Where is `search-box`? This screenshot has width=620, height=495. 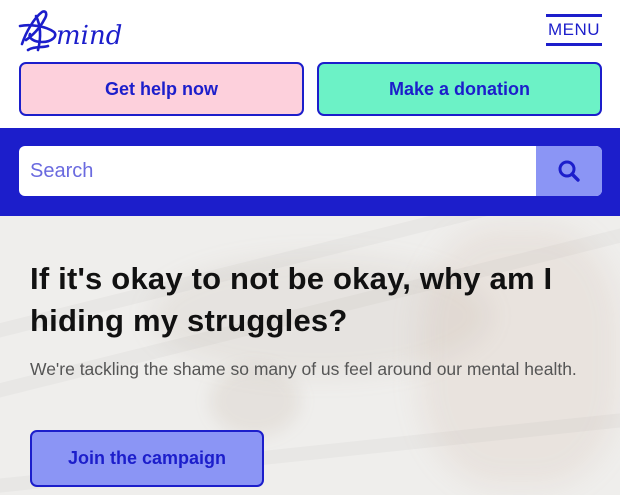 search-box is located at coordinates (310, 171).